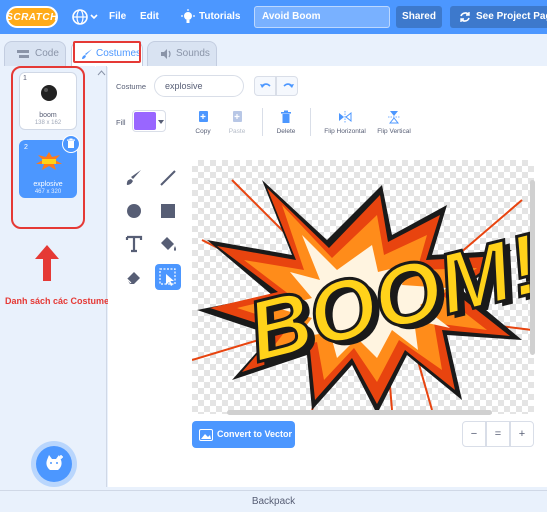 The width and height of the screenshot is (547, 512). Describe the element at coordinates (286, 116) in the screenshot. I see `trash-icon` at that location.